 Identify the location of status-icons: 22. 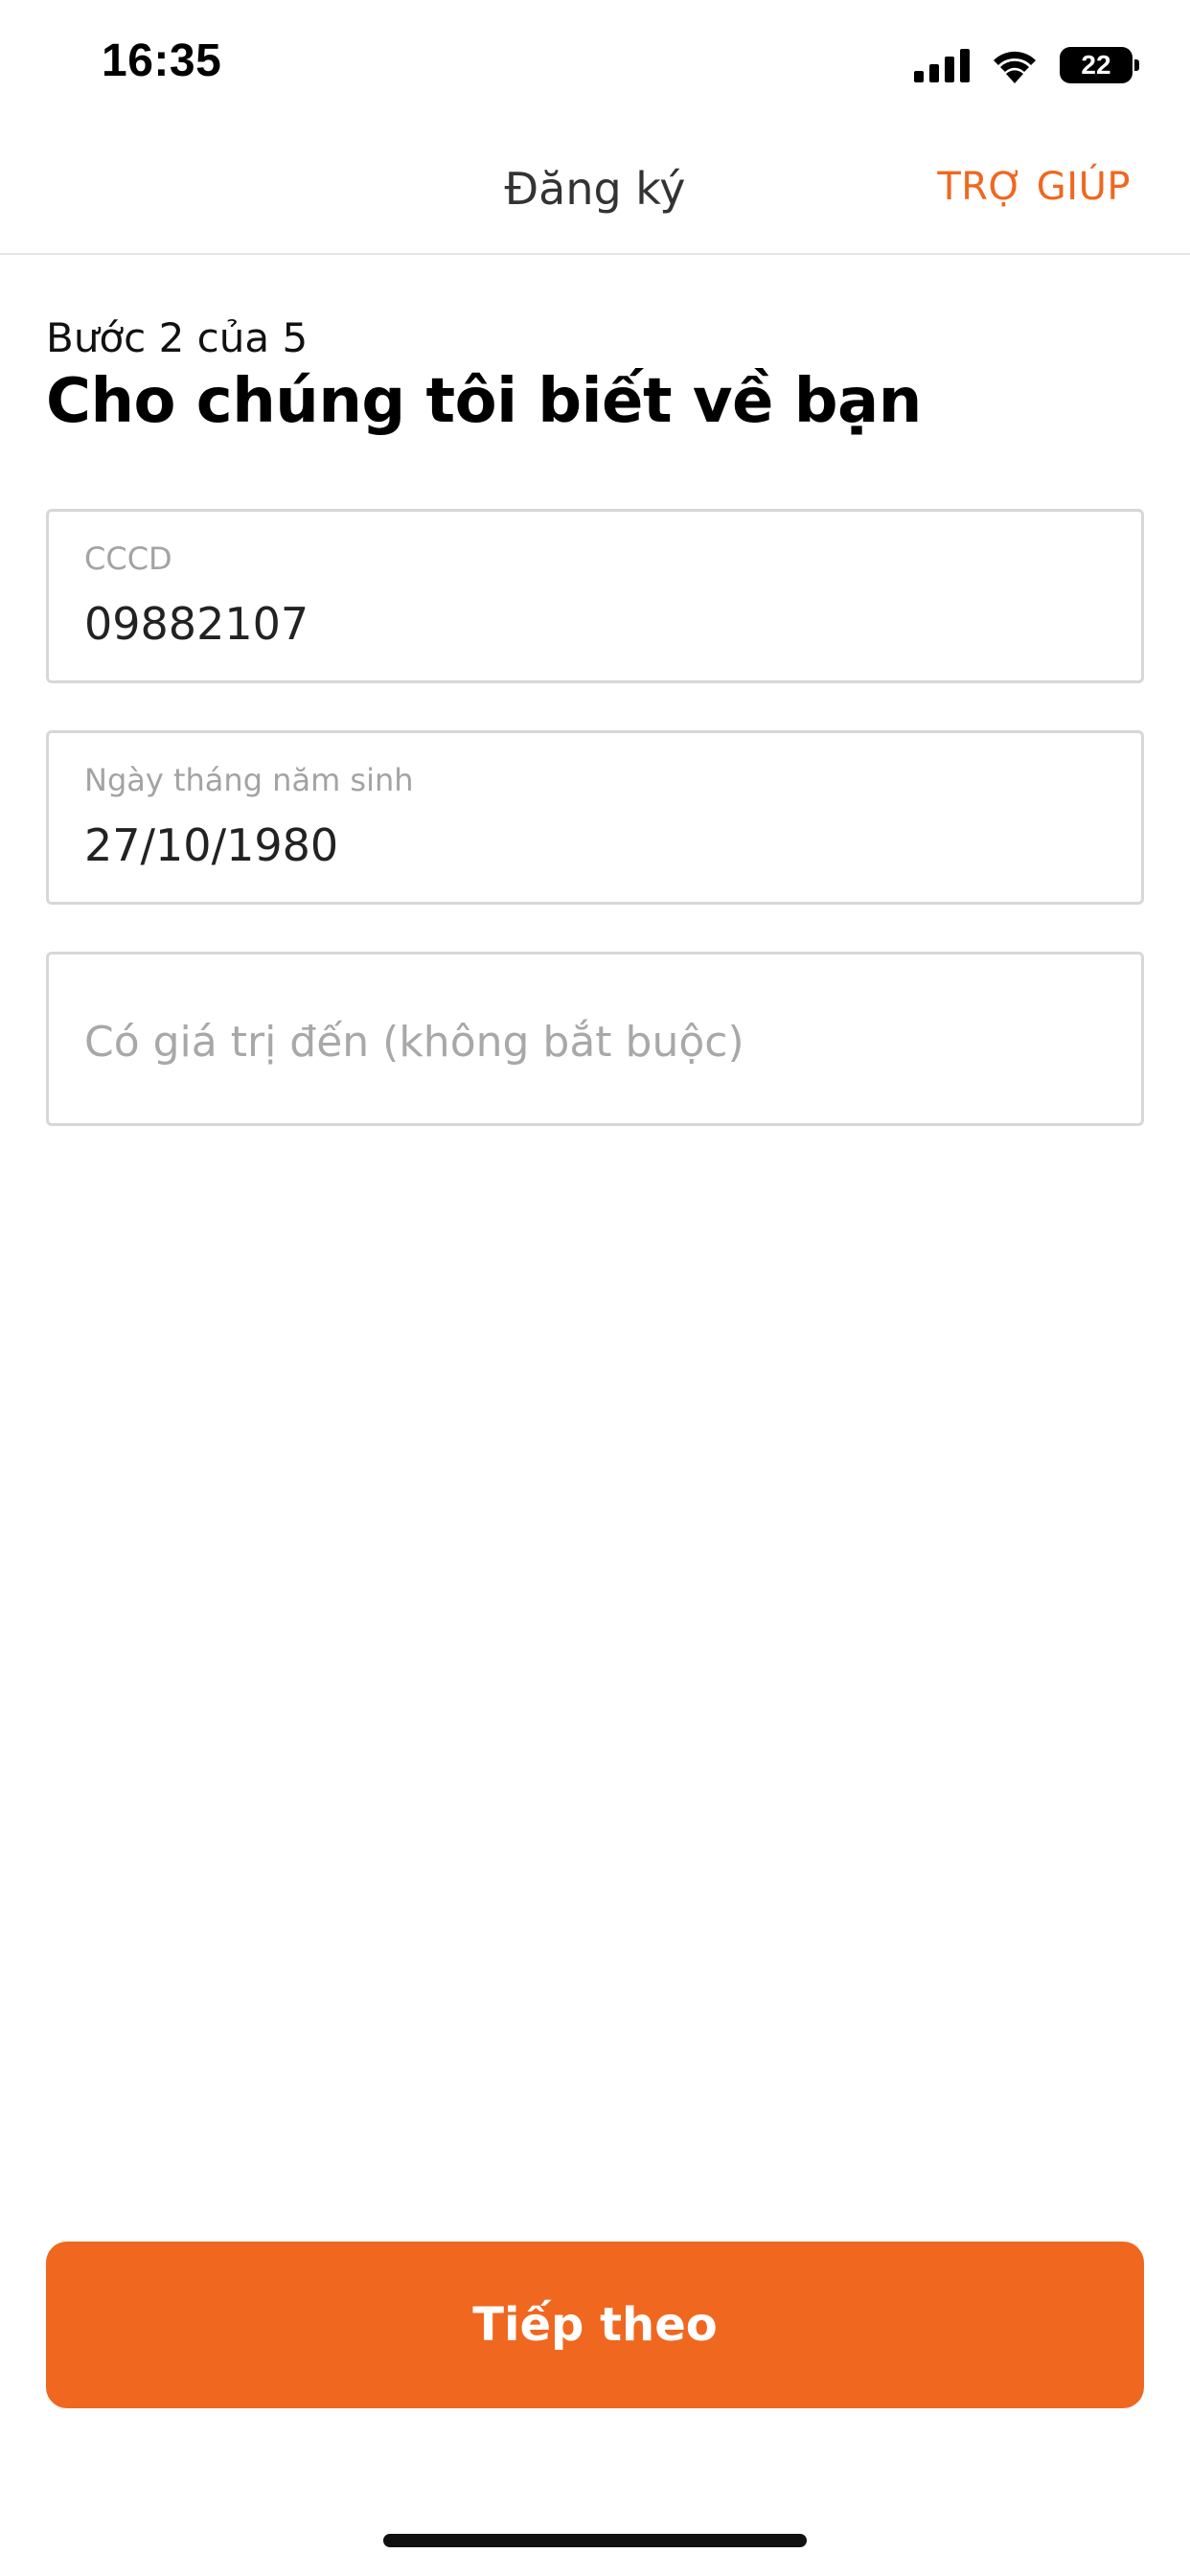
(1027, 65).